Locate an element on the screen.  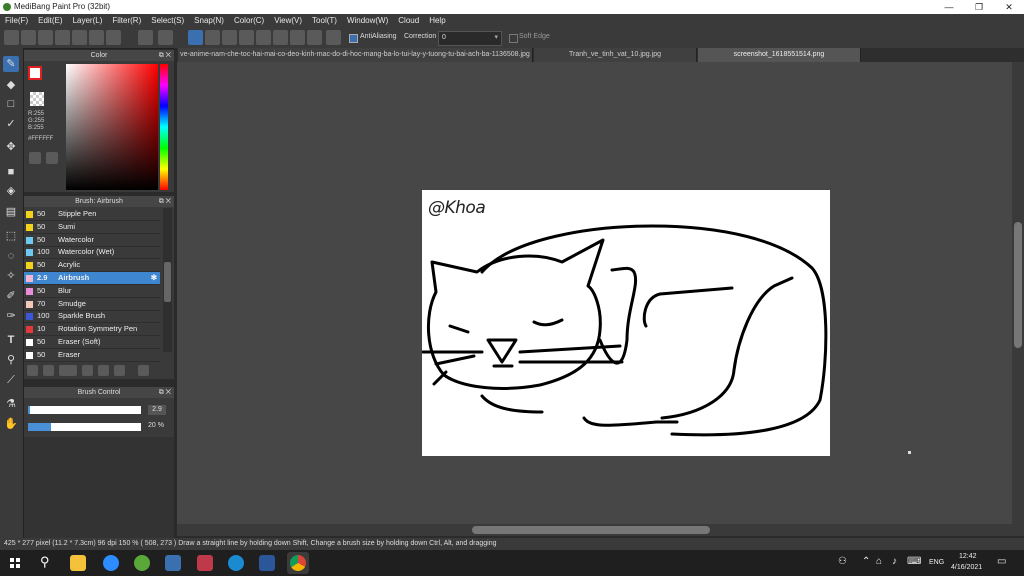
menu-window: Window(W) is located at coordinates (367, 21).